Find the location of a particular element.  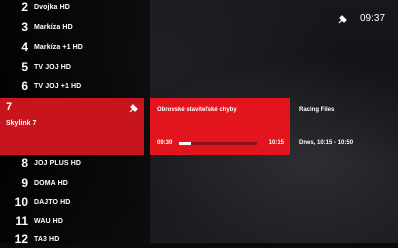

channel-item: 8 JOJ PLUS HD is located at coordinates (72, 163).